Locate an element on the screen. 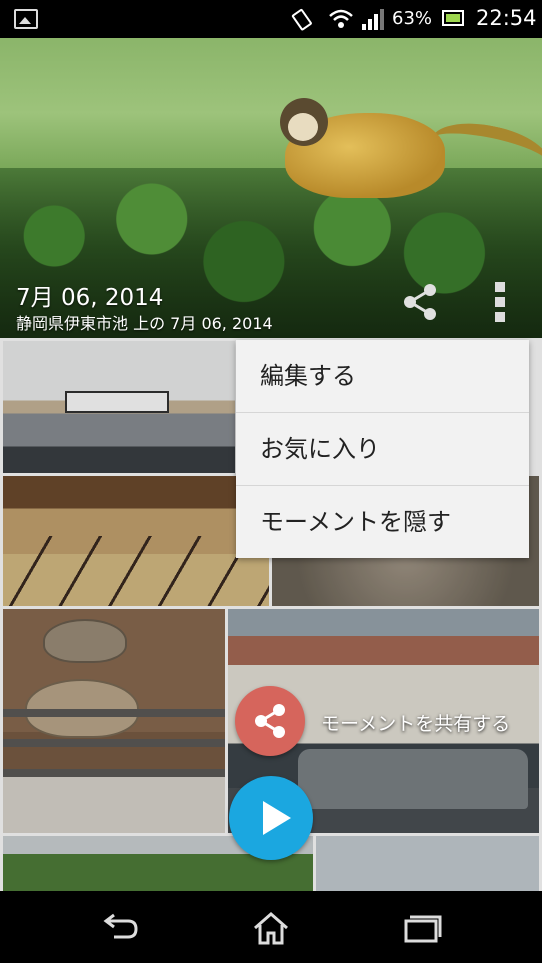  moment-date: 7月 06, 2014 is located at coordinates (90, 298).